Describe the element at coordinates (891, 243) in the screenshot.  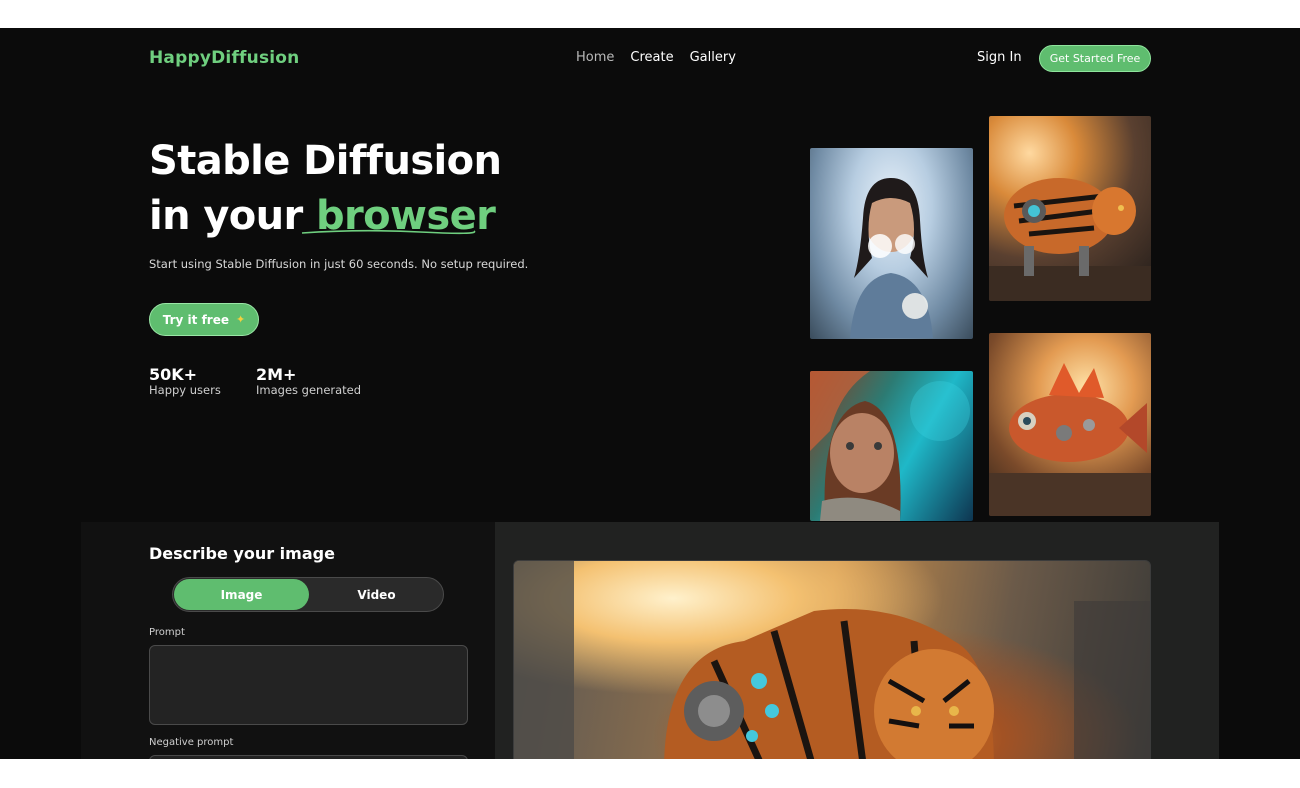
I see `woman-flowers-image` at that location.